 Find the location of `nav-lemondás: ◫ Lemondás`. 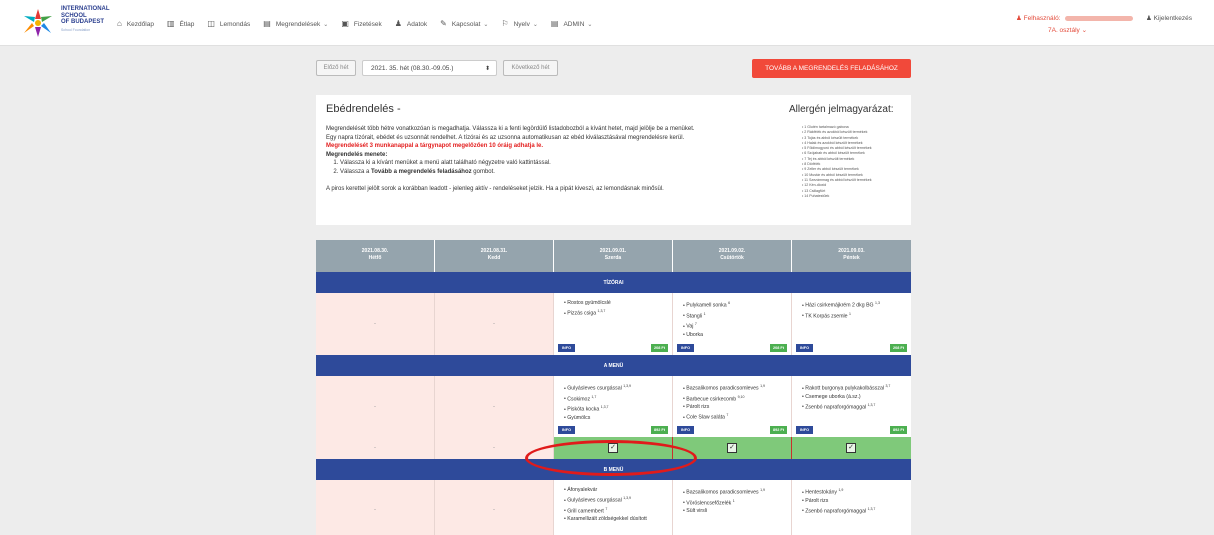

nav-lemondás: ◫ Lemondás is located at coordinates (228, 24).